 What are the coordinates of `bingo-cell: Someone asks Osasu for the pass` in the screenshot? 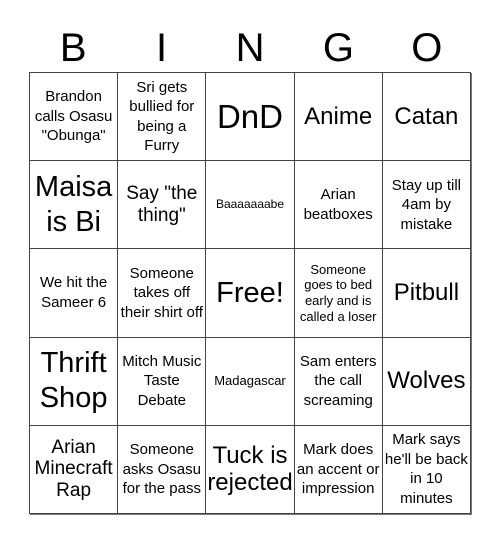 It's located at (162, 469).